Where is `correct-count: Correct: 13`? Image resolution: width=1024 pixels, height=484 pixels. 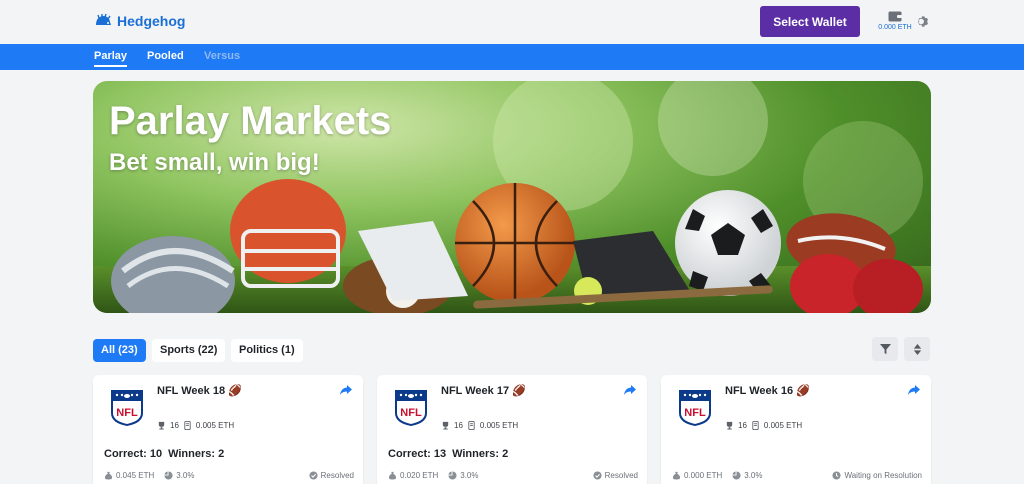
correct-count: Correct: 13 is located at coordinates (417, 454).